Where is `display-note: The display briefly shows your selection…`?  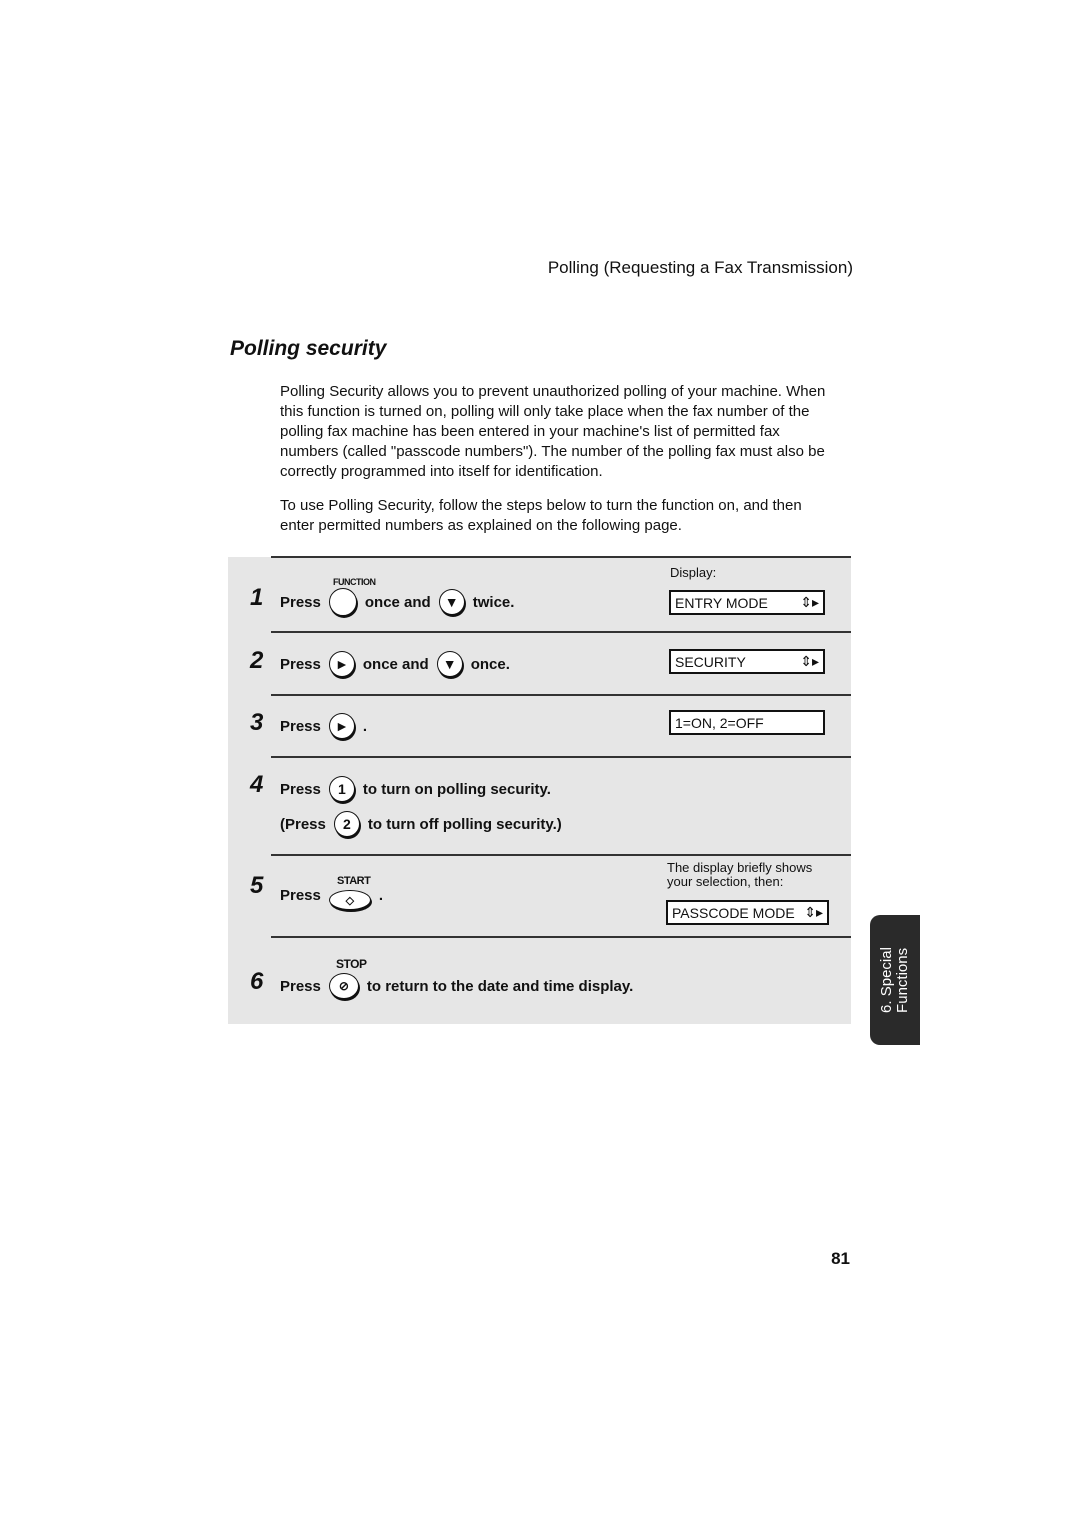
display-note: The display briefly shows your selection… is located at coordinates (740, 874).